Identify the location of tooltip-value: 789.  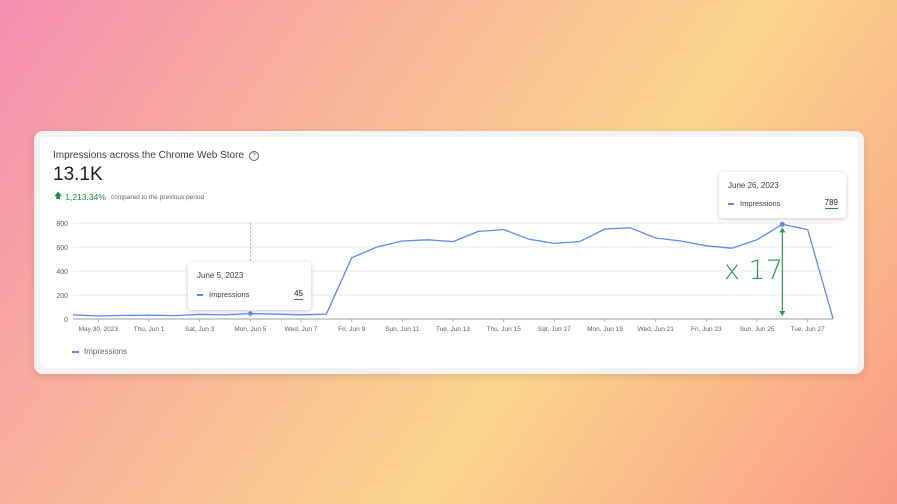
(831, 203).